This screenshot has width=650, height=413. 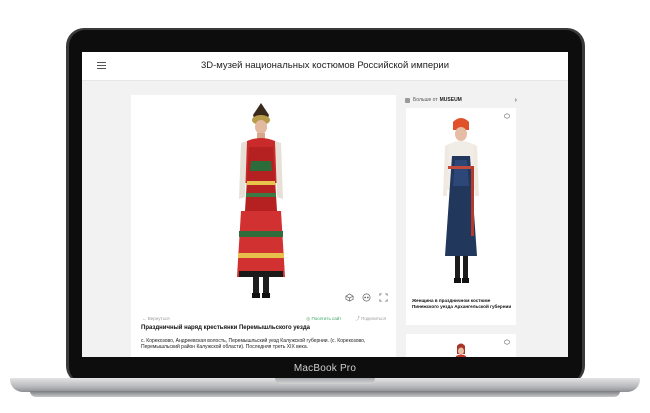 I want to click on more-from-header: Больше от MUSEUM ›, so click(x=461, y=100).